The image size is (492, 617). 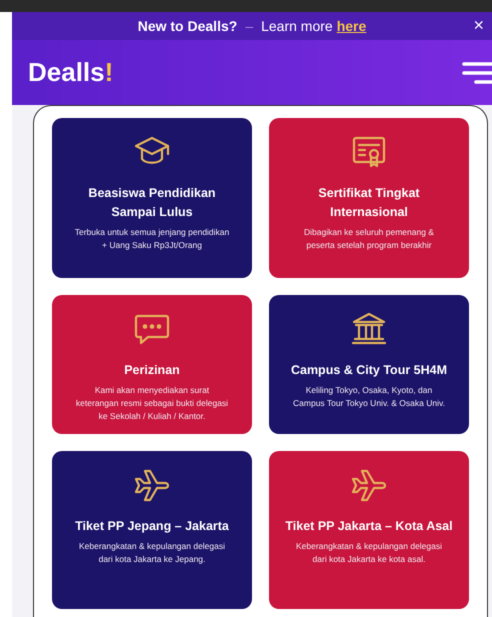 I want to click on banner-question: New to Dealls?, so click(x=188, y=26).